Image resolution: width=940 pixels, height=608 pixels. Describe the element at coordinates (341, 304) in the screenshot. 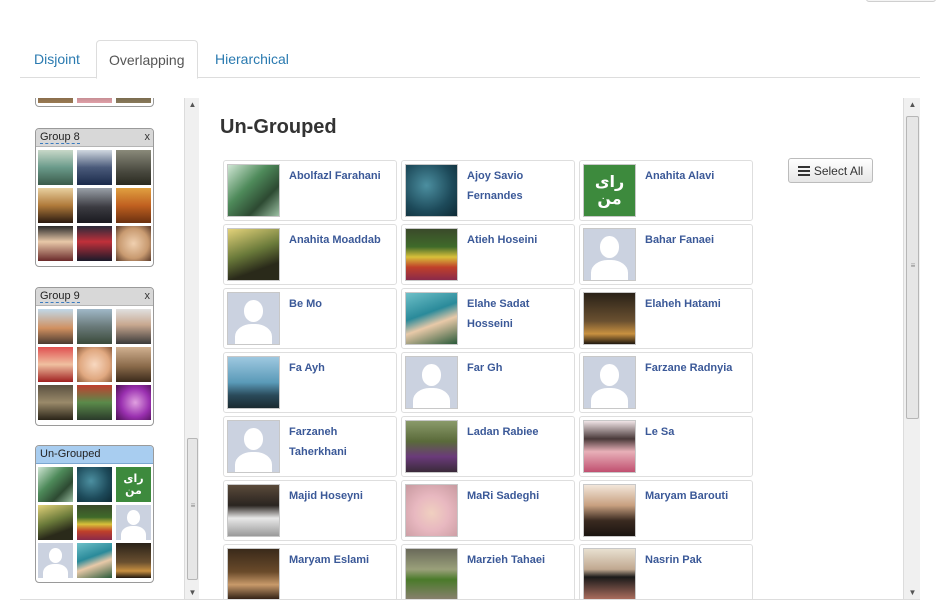

I see `person-name: Be Mo` at that location.